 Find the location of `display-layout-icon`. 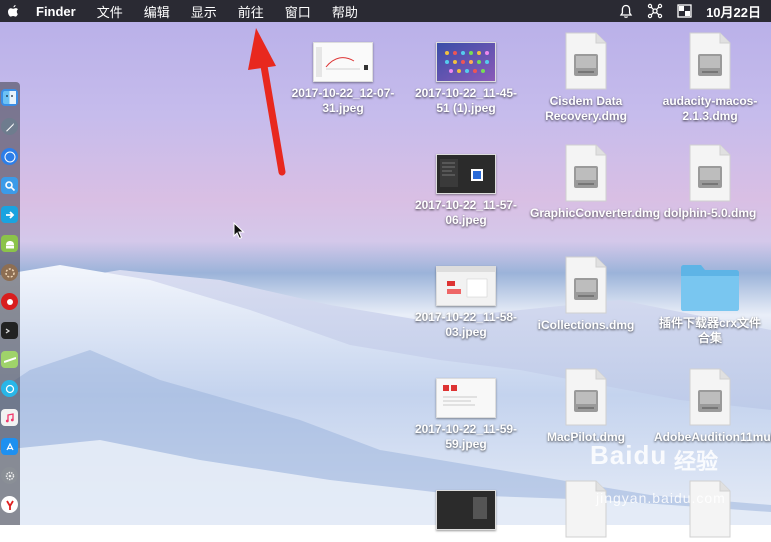

display-layout-icon is located at coordinates (684, 11).